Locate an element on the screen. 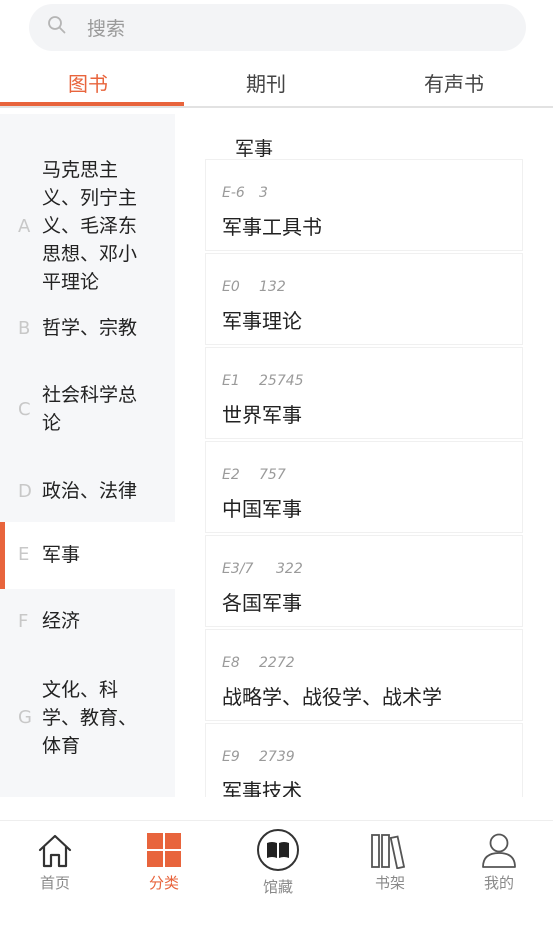 The height and width of the screenshot is (943, 553). bottom-nav: 首页 分类 馆藏 书架 我的 is located at coordinates (276, 881).